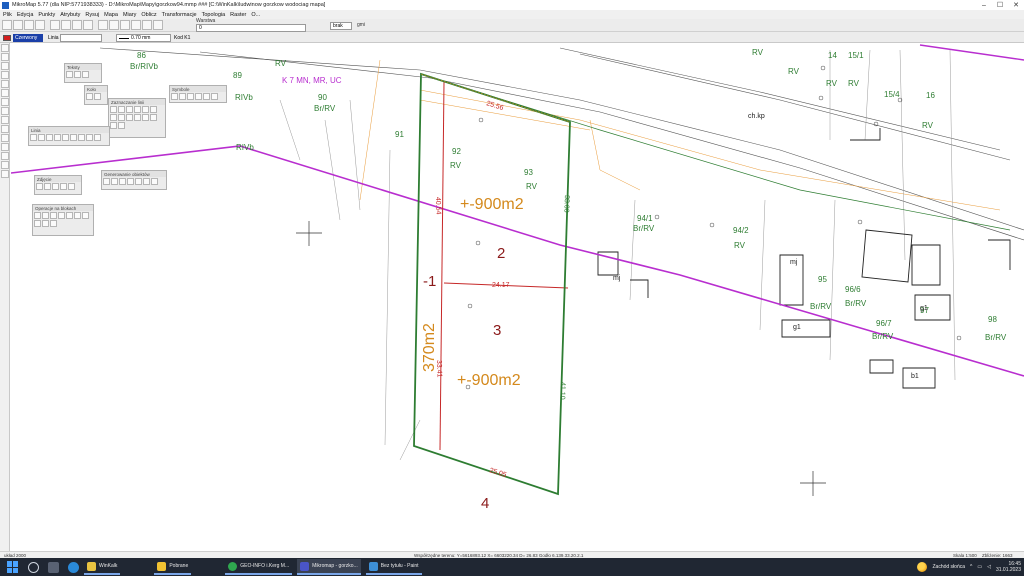 The height and width of the screenshot is (576, 1024). Describe the element at coordinates (237, 75) in the screenshot. I see `svg-text: 89` at that location.